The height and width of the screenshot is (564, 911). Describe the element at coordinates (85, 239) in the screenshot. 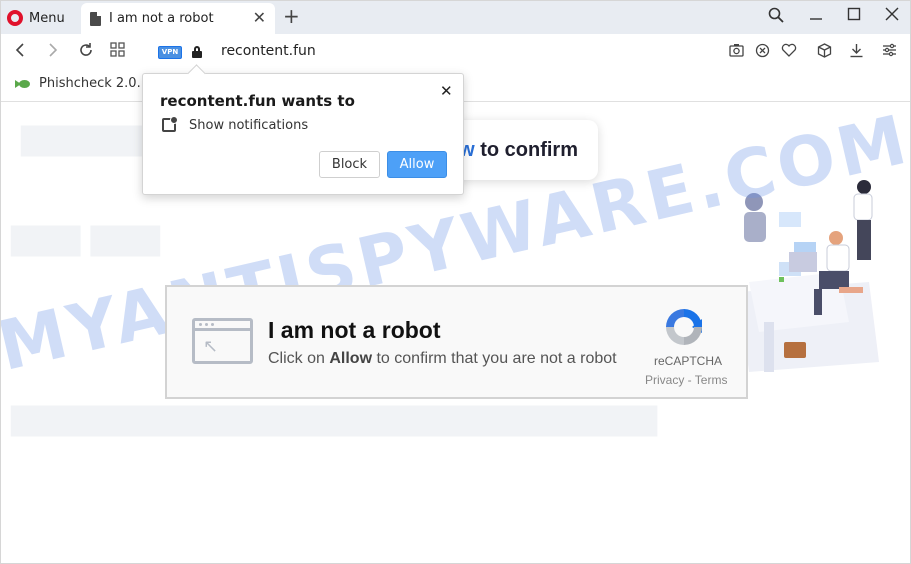

I see `background-decoration: ▇▇▇ ▇▇▇` at that location.